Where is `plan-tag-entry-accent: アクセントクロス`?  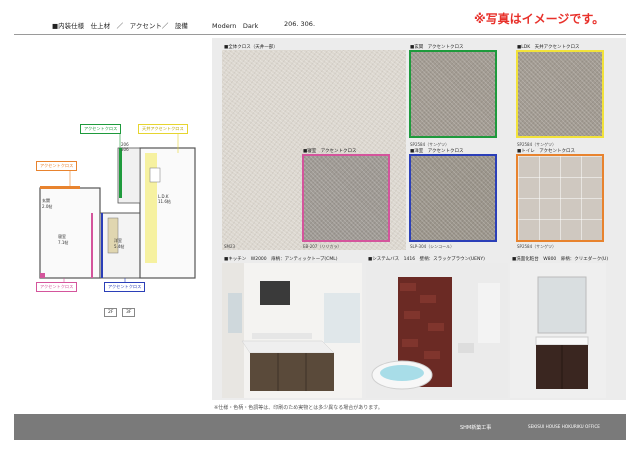
plan-tag-entry-accent: アクセントクロス is located at coordinates (101, 129).